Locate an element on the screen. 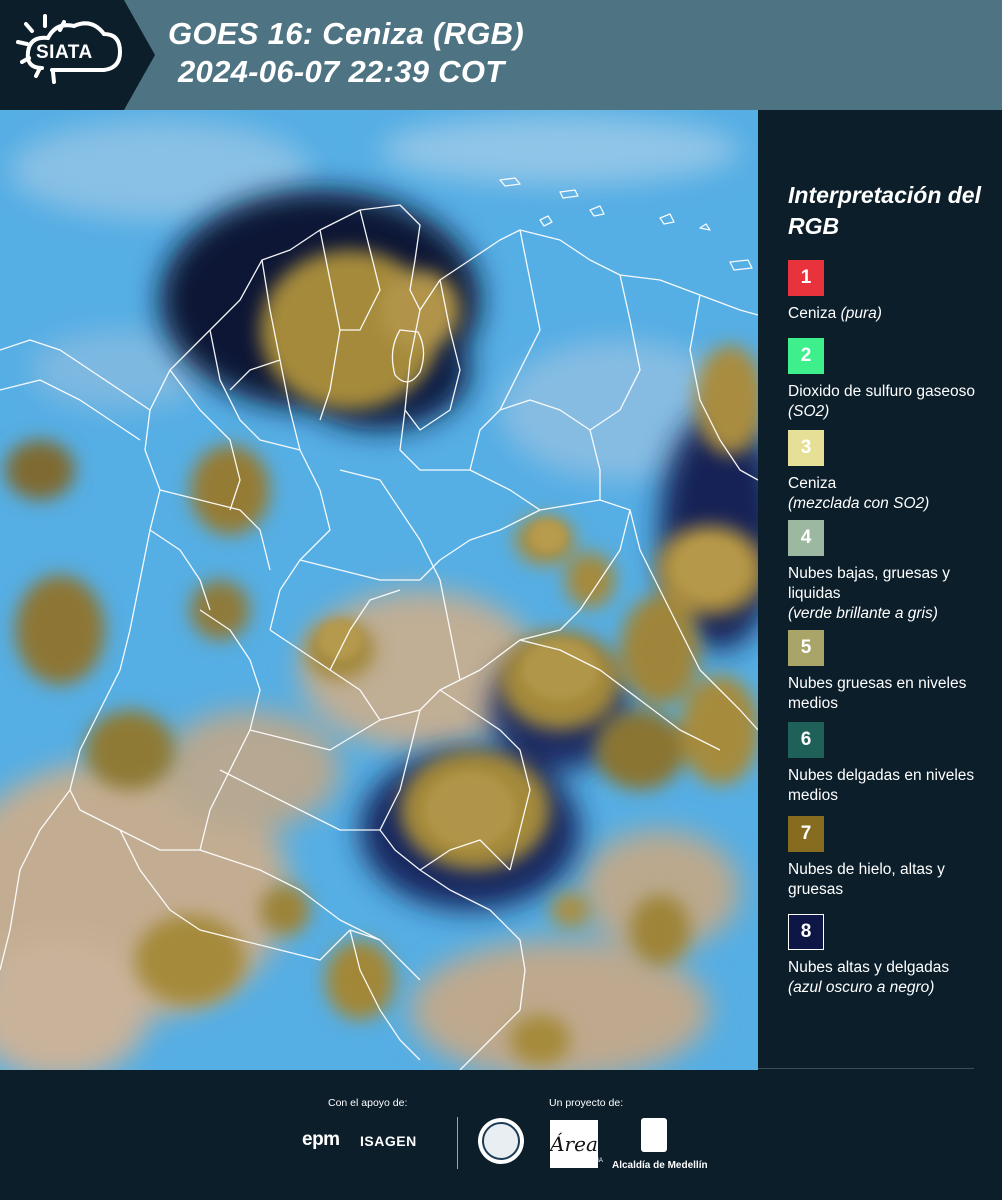 The height and width of the screenshot is (1200, 1002). swatch-6: 6 is located at coordinates (806, 740).